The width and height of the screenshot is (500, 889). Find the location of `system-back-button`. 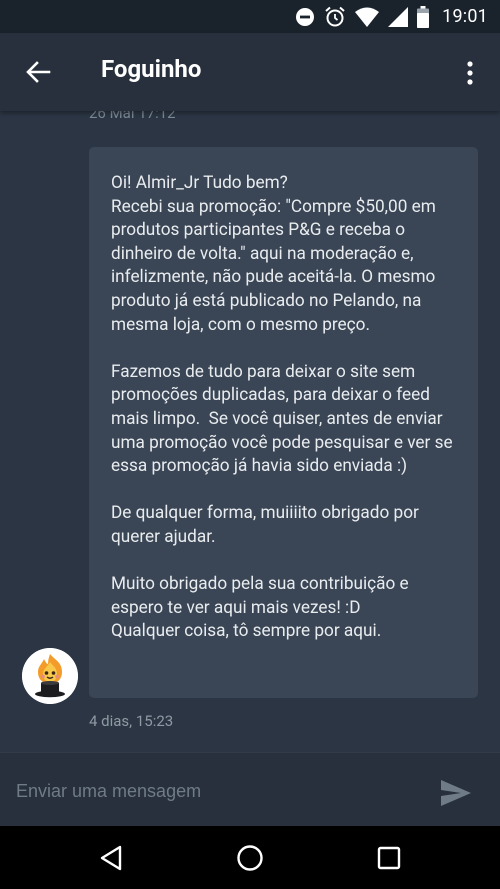

system-back-button is located at coordinates (111, 858).